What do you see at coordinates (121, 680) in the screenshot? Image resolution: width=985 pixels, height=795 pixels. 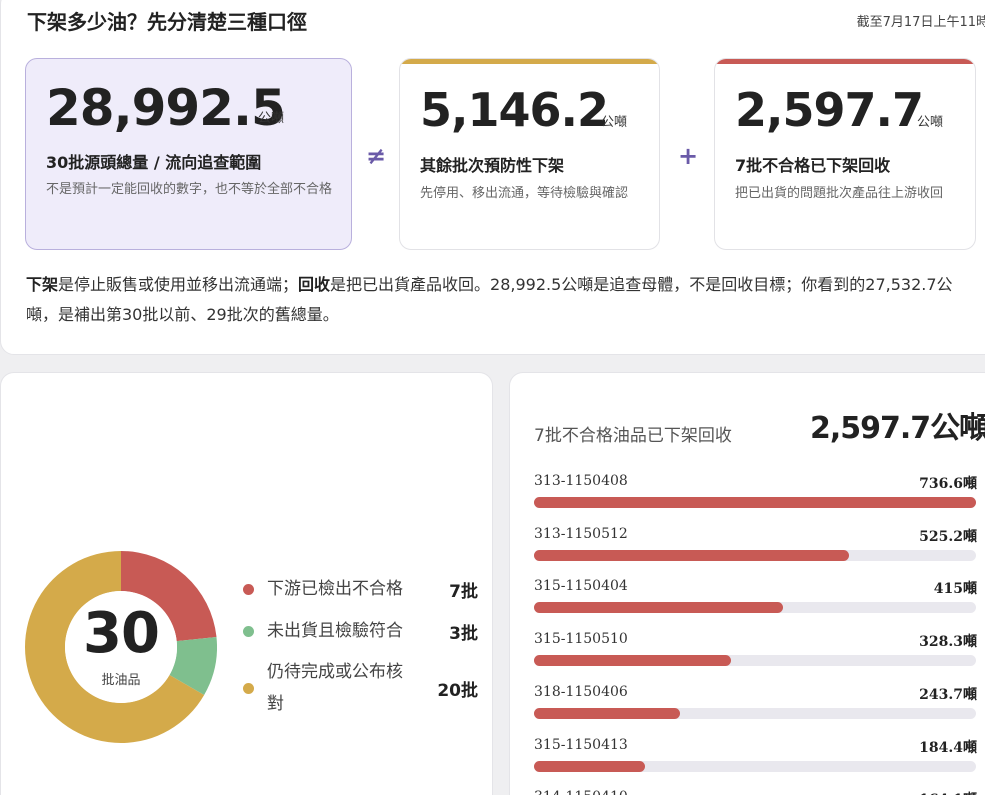 I see `donut-label: 批油品` at bounding box center [121, 680].